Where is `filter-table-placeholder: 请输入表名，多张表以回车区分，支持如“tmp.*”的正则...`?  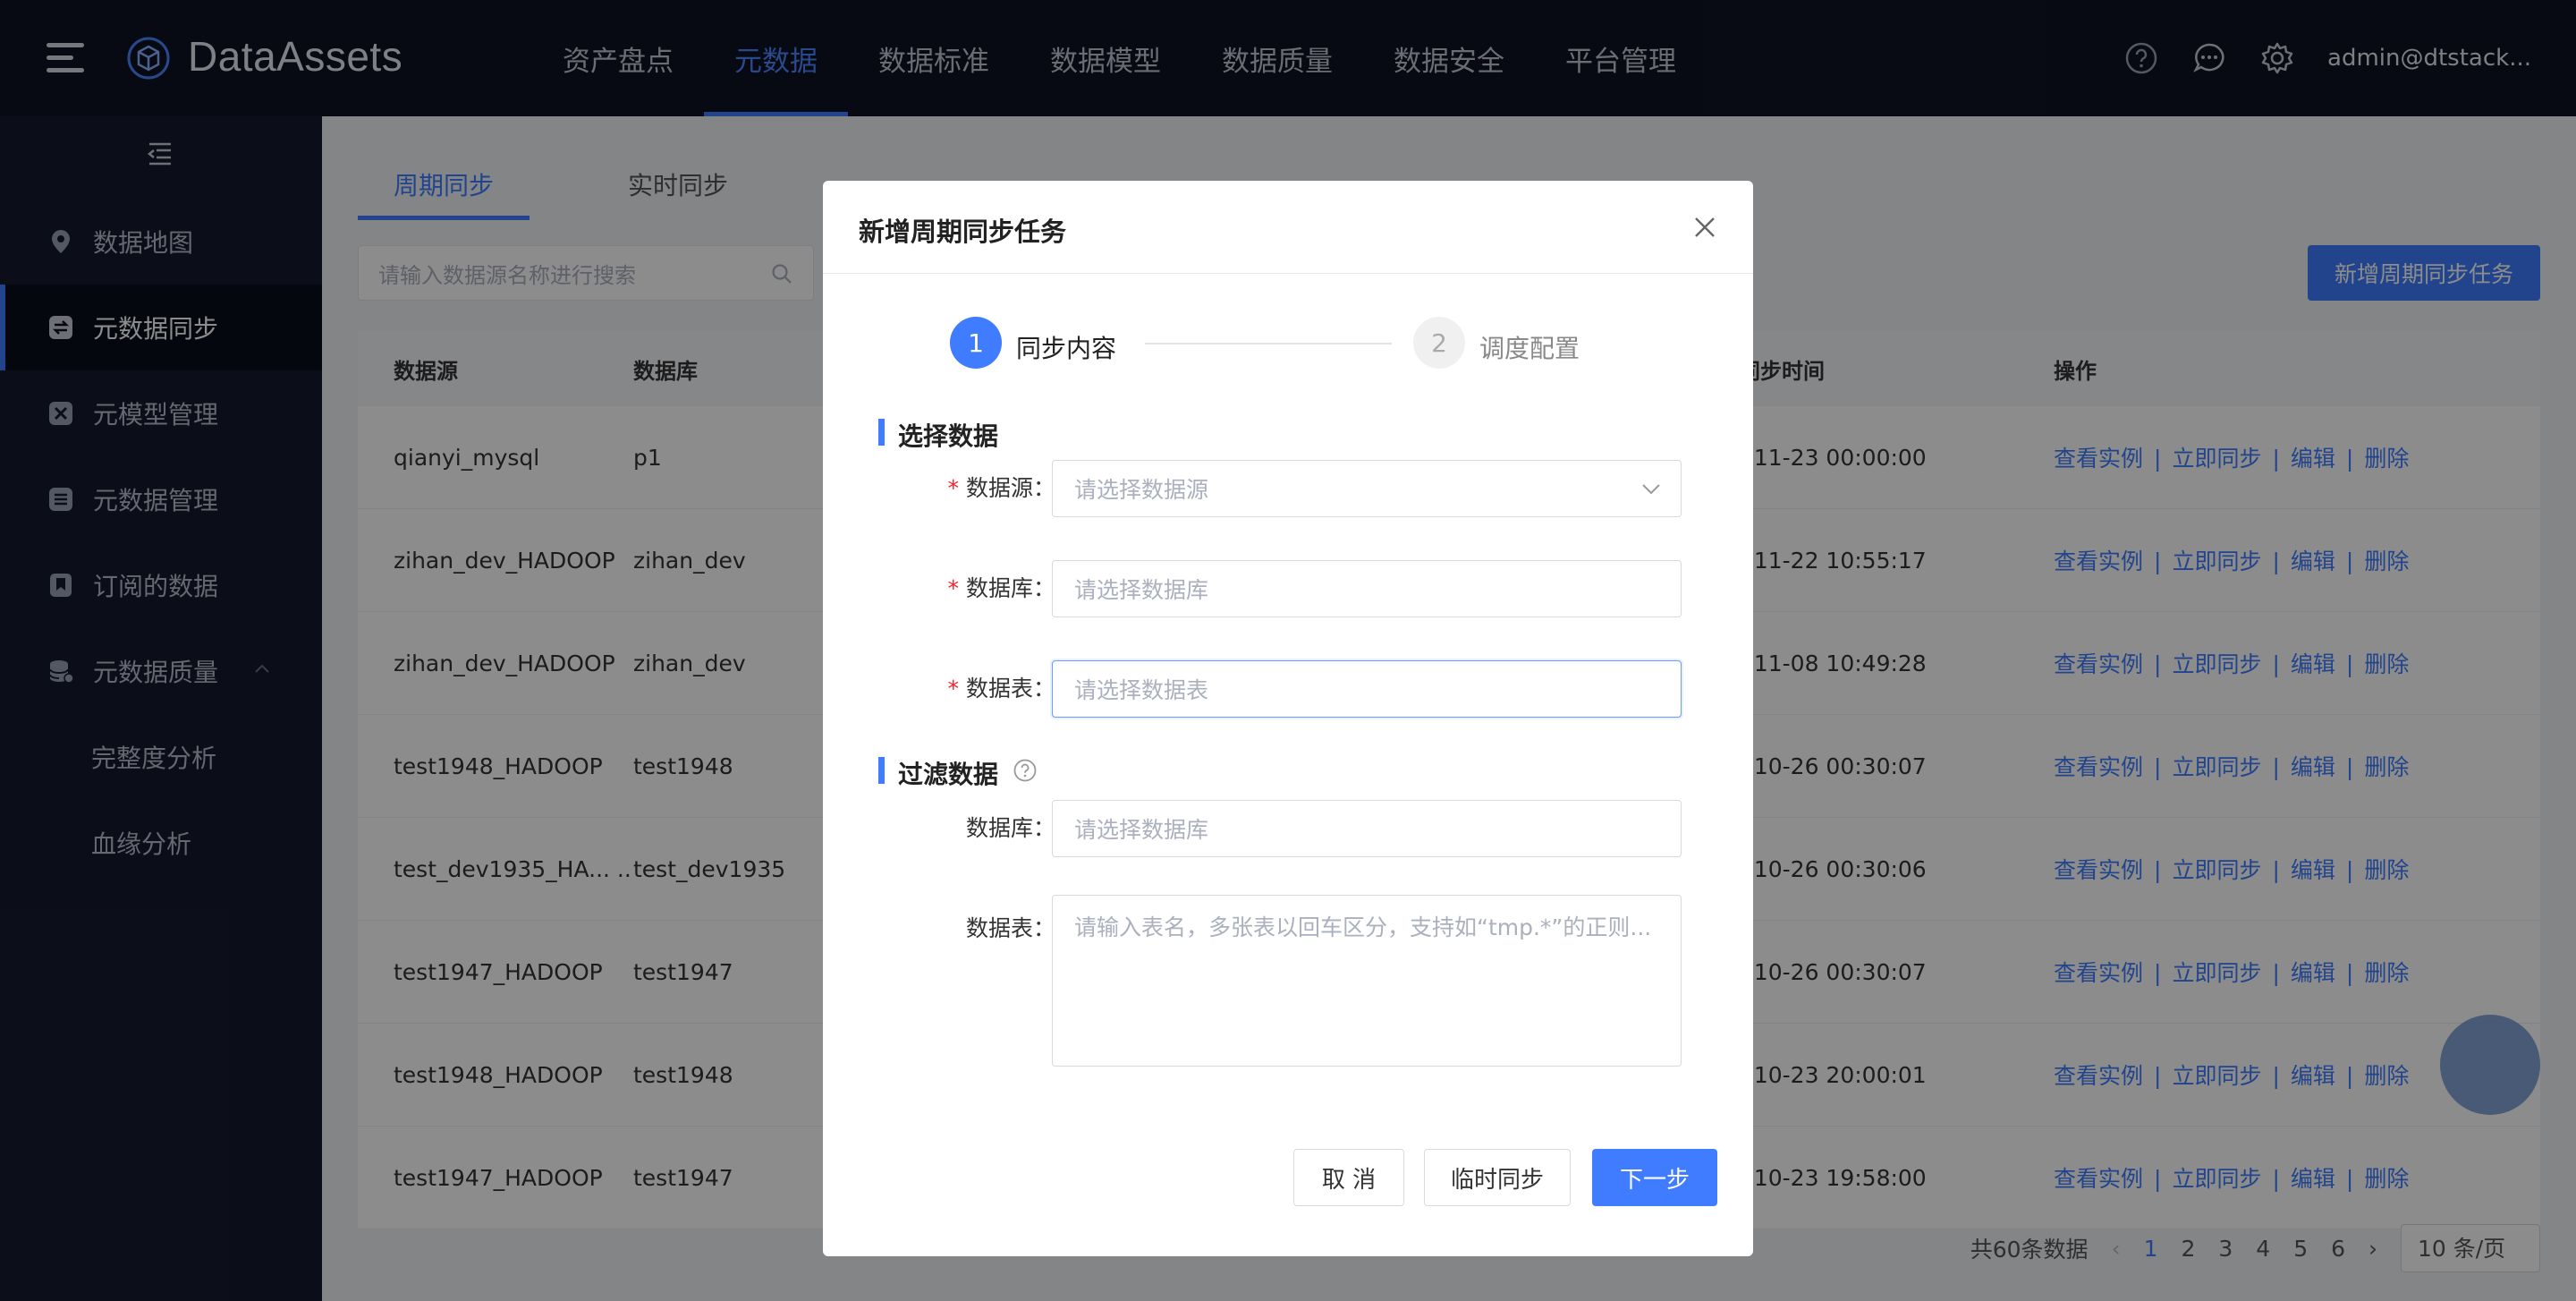
filter-table-placeholder: 请输入表名，多张表以回车区分，支持如“tmp.*”的正则... is located at coordinates (1363, 927).